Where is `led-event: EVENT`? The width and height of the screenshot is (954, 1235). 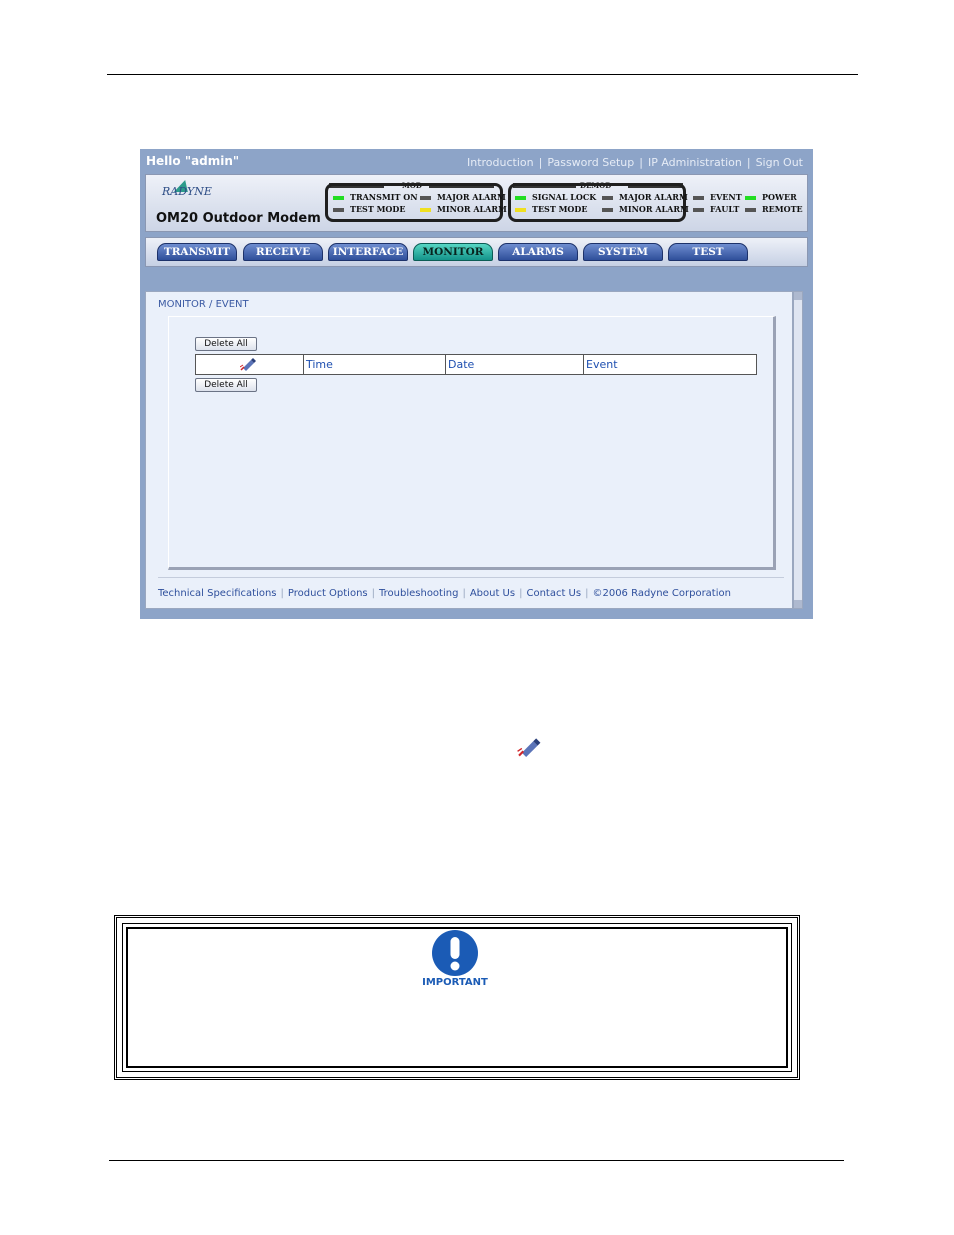
led-event: EVENT is located at coordinates (717, 197).